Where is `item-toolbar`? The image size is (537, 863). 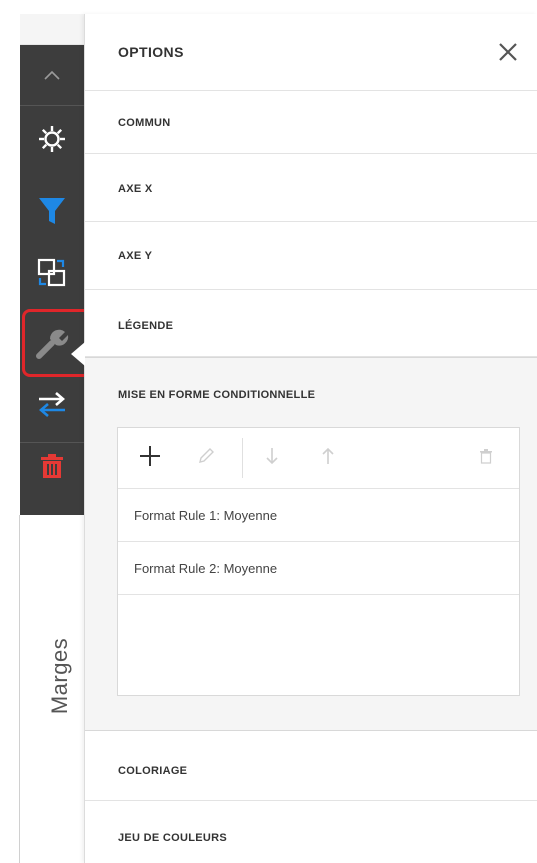 item-toolbar is located at coordinates (52, 280).